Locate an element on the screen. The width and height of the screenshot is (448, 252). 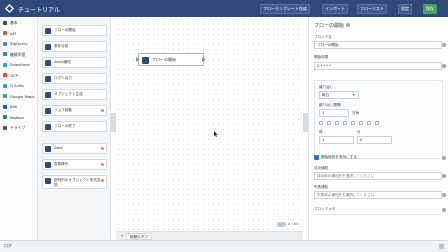
sidebar-item: BigQuery is located at coordinates (19, 43).